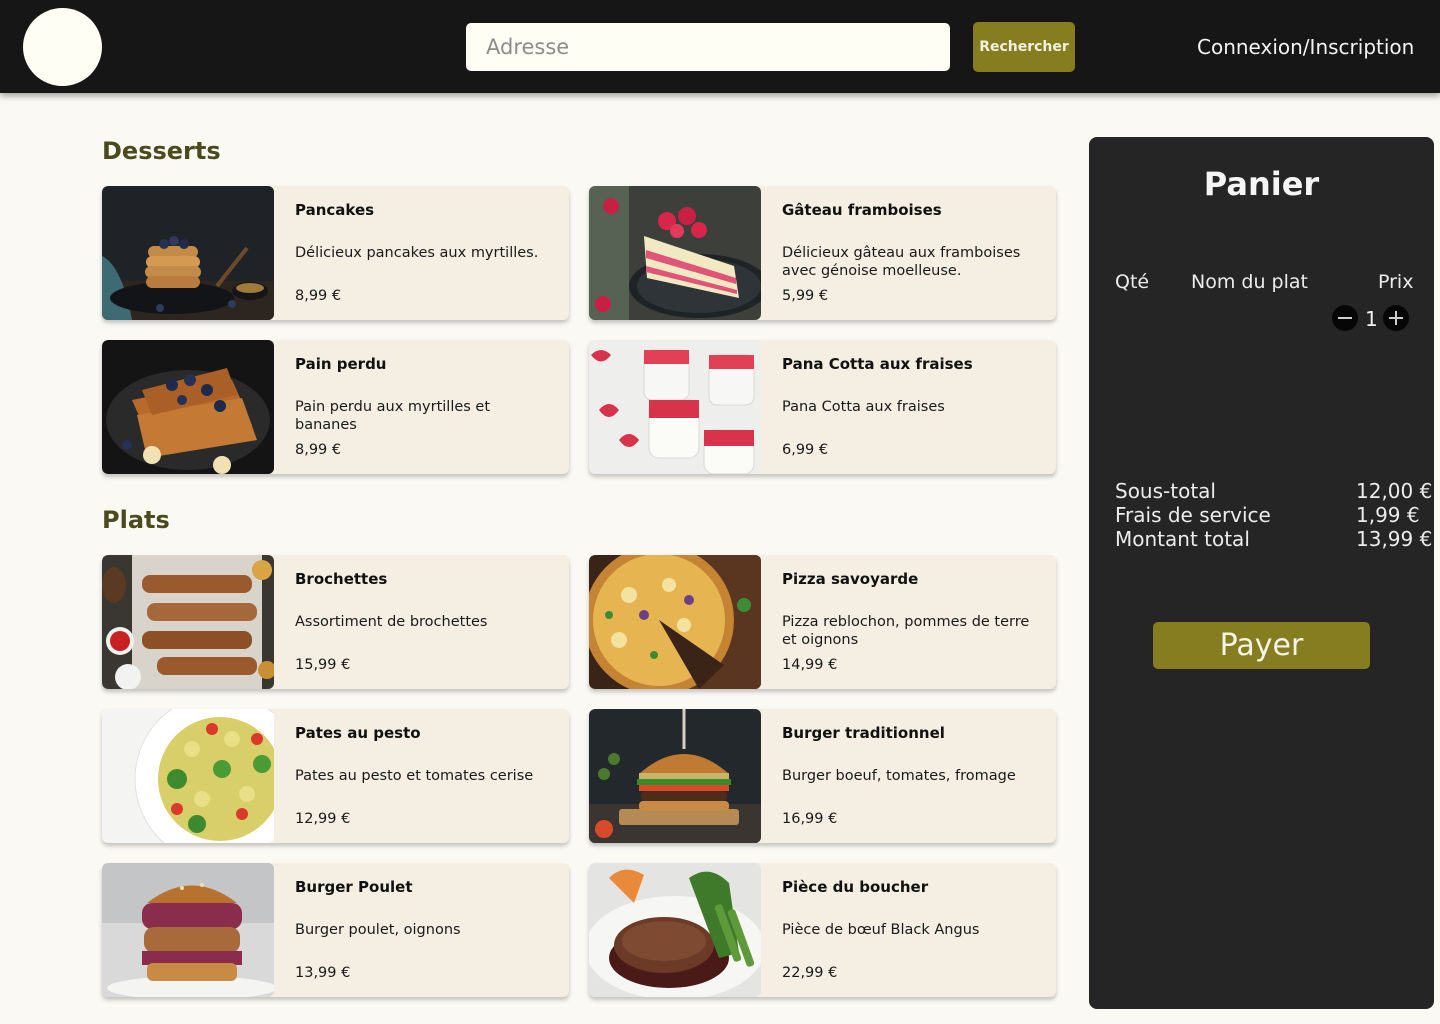  Describe the element at coordinates (1371, 319) in the screenshot. I see `cart-quantity-value: 1` at that location.